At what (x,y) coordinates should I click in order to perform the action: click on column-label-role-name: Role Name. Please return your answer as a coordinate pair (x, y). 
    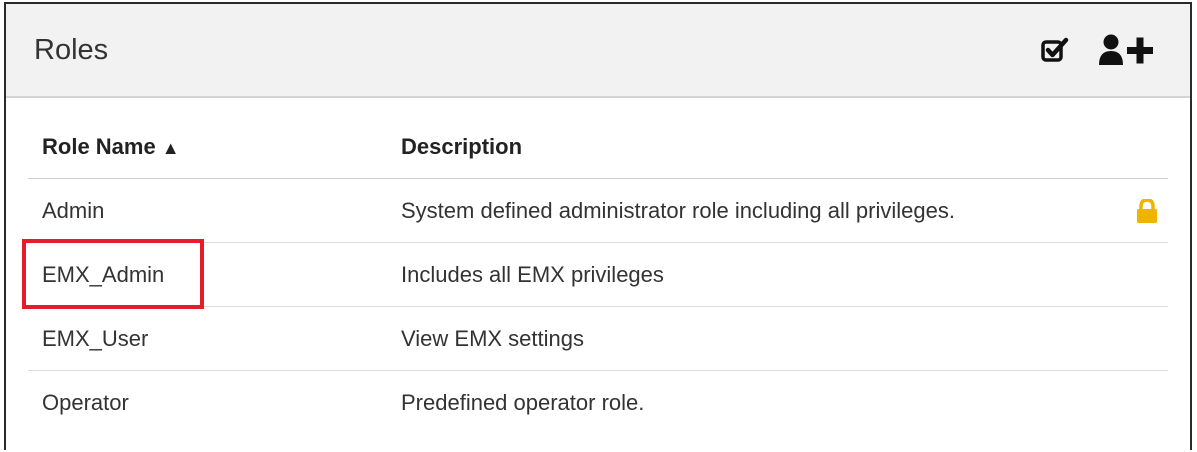
    Looking at the image, I should click on (99, 146).